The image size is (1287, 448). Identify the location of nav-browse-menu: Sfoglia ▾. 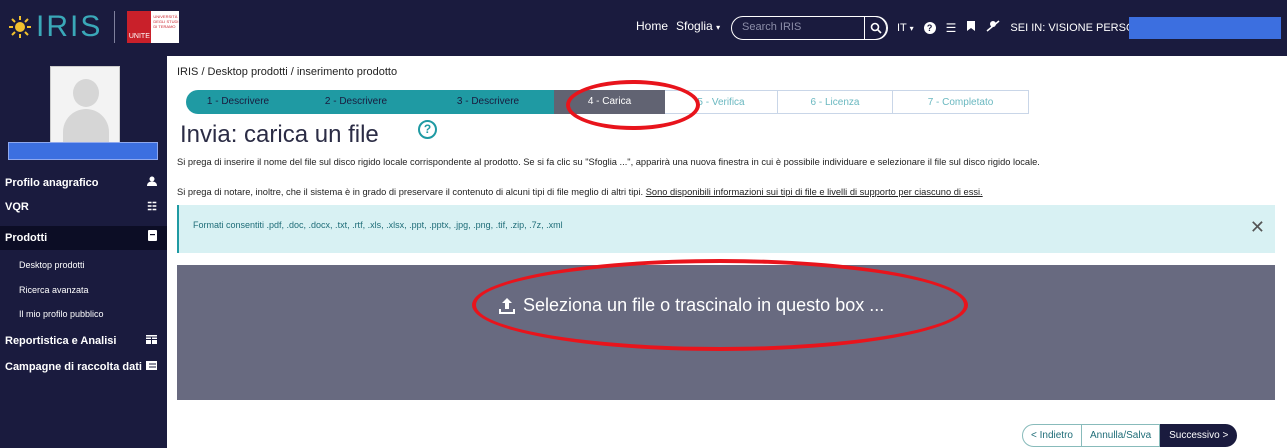
(698, 26).